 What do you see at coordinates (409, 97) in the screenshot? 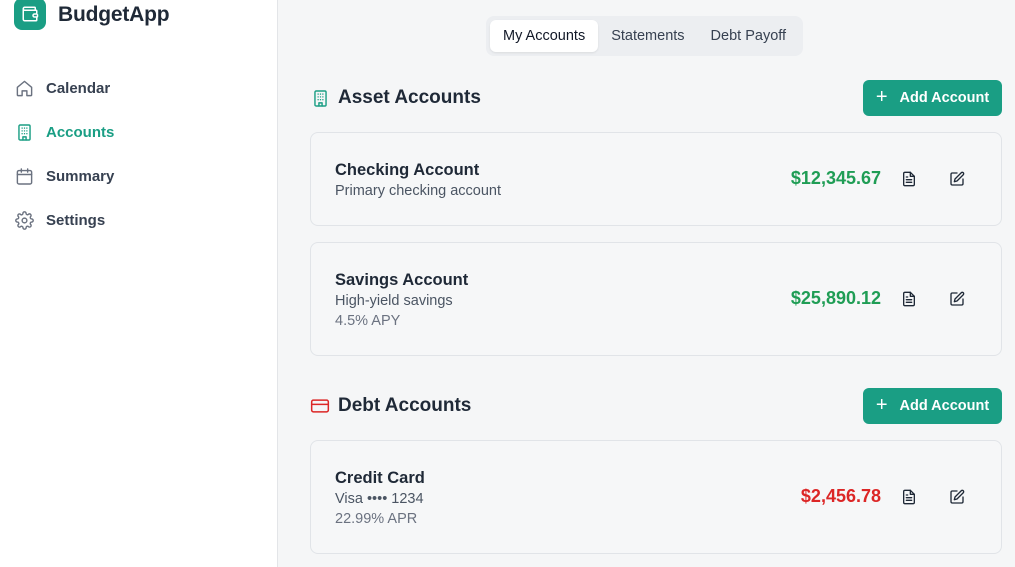
I see `section-title: Asset Accounts` at bounding box center [409, 97].